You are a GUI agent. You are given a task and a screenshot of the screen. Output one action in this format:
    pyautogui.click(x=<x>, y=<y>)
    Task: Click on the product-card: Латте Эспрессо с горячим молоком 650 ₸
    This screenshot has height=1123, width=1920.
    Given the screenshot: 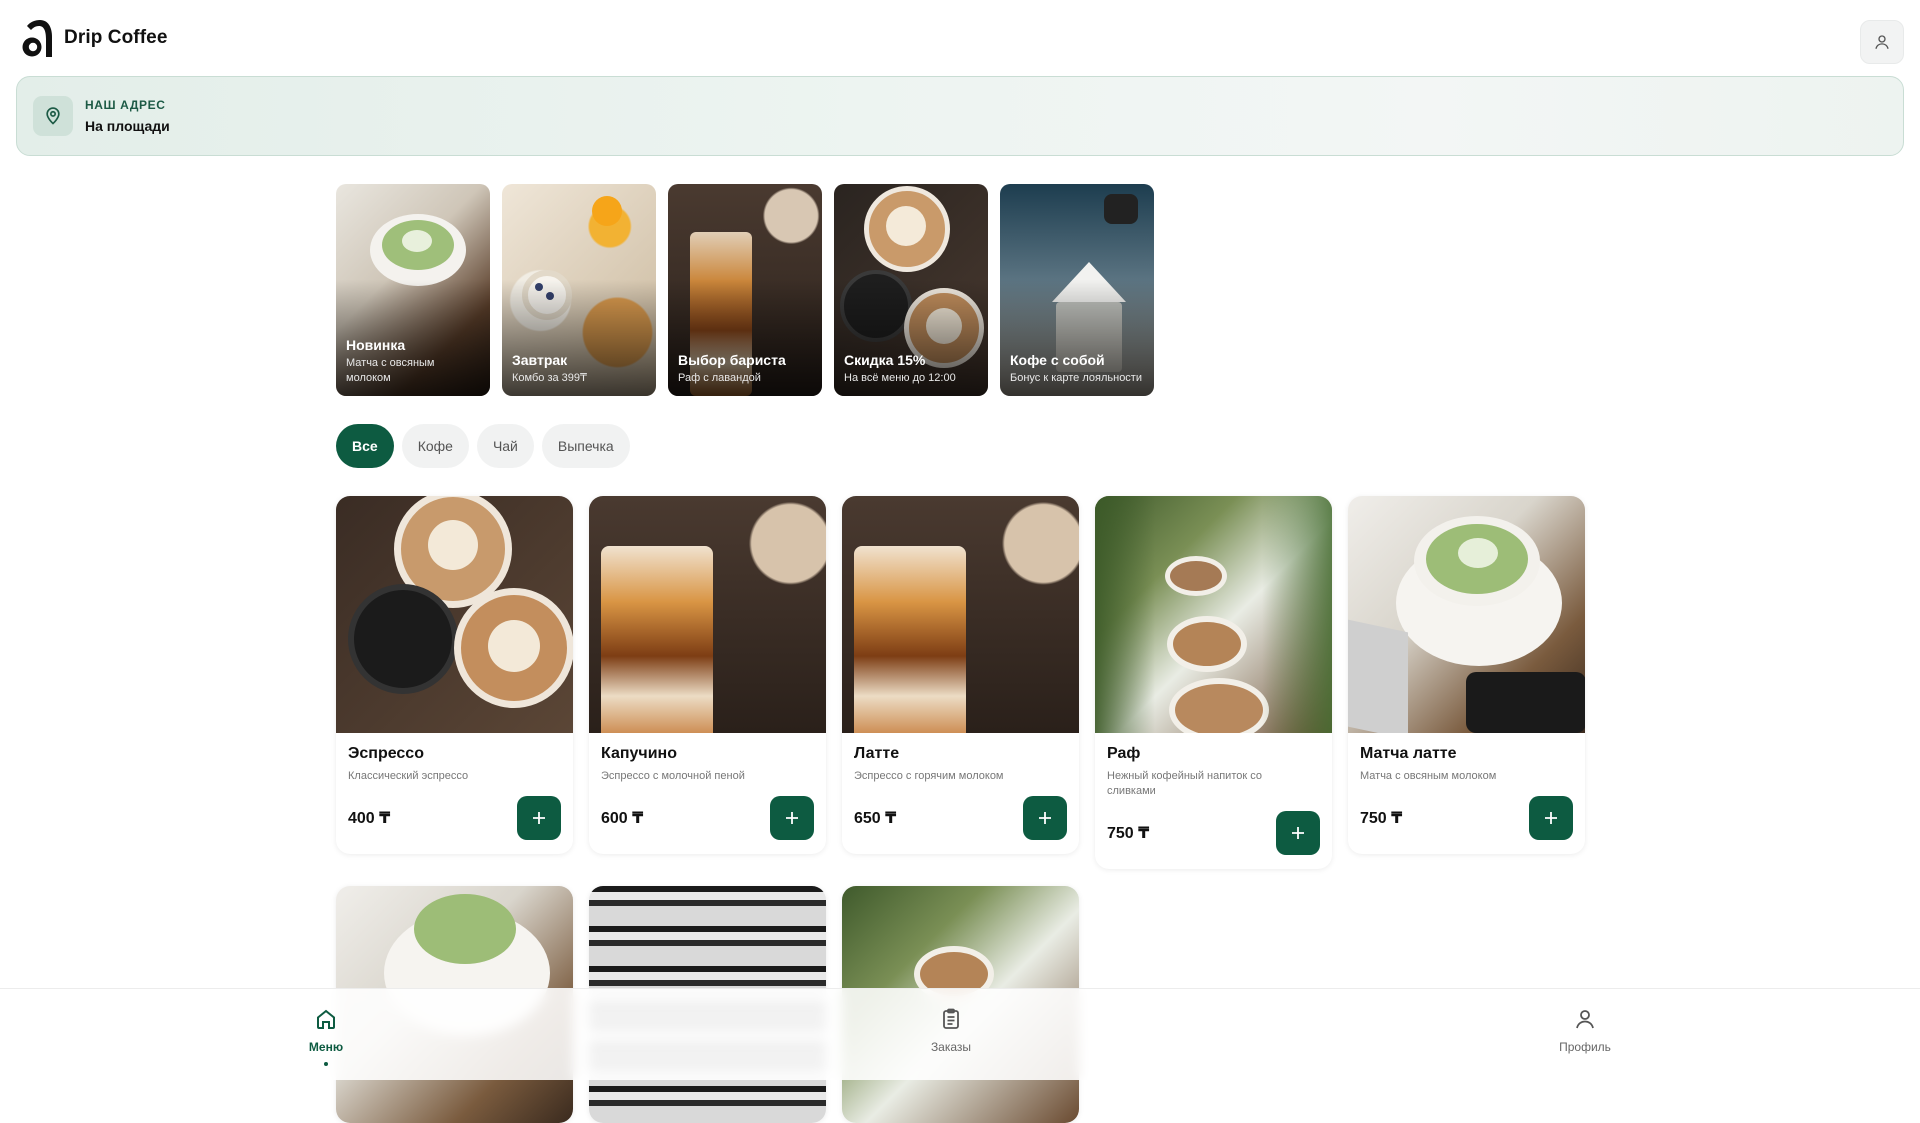 What is the action you would take?
    pyautogui.click(x=960, y=675)
    